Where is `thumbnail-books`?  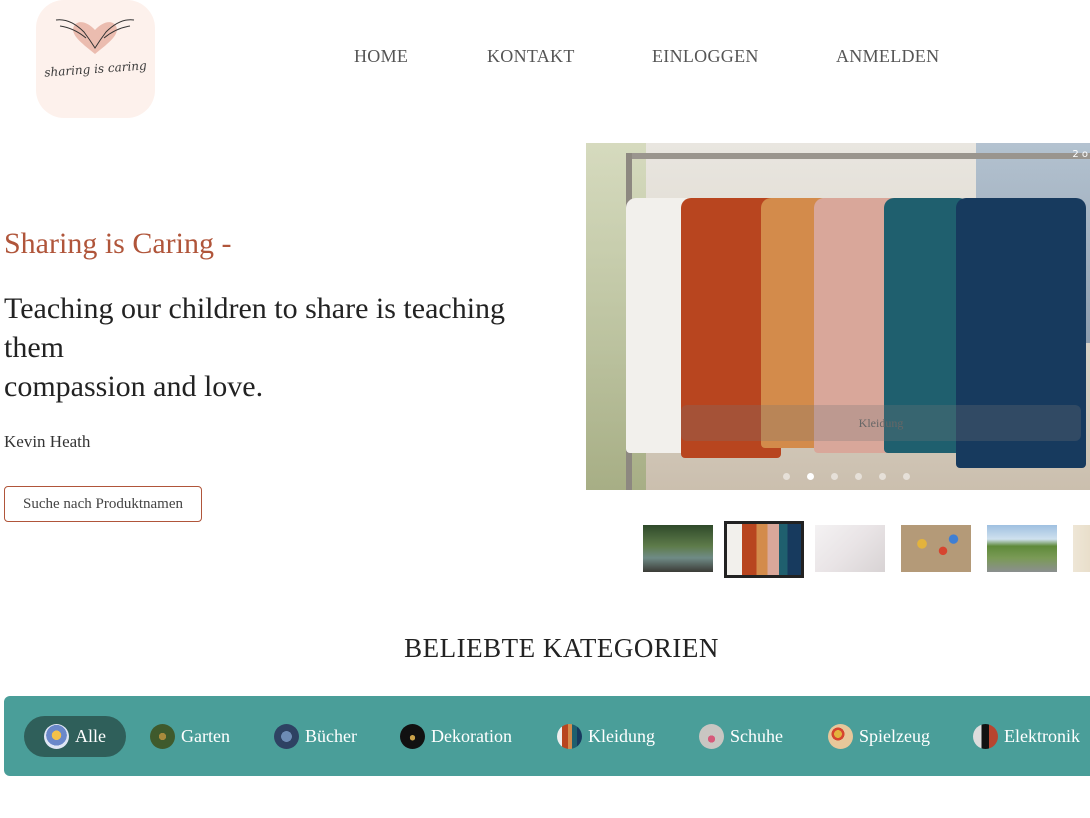 thumbnail-books is located at coordinates (850, 548).